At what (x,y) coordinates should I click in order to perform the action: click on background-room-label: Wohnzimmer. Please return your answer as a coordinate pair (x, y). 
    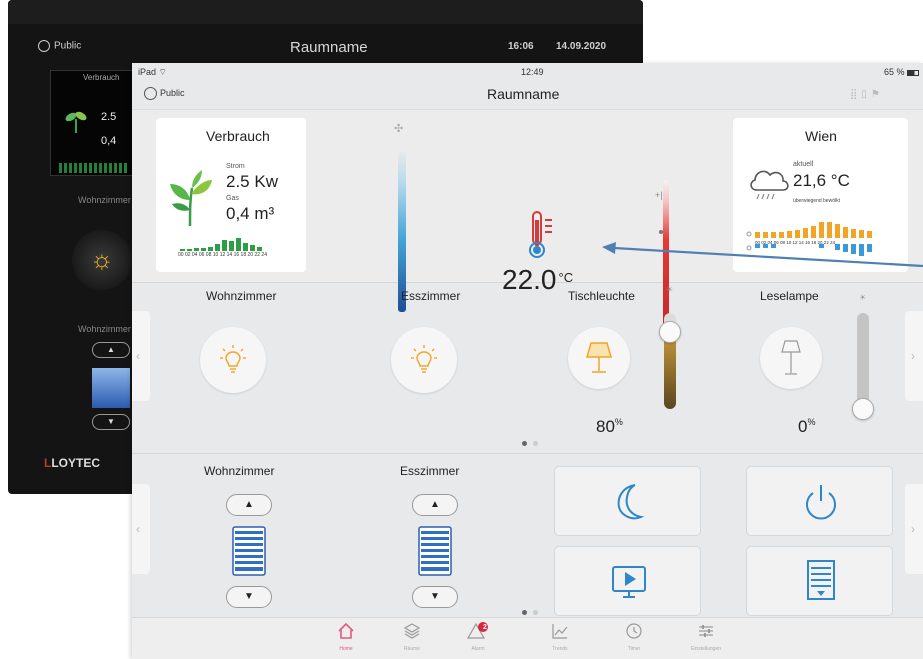
    Looking at the image, I should click on (104, 200).